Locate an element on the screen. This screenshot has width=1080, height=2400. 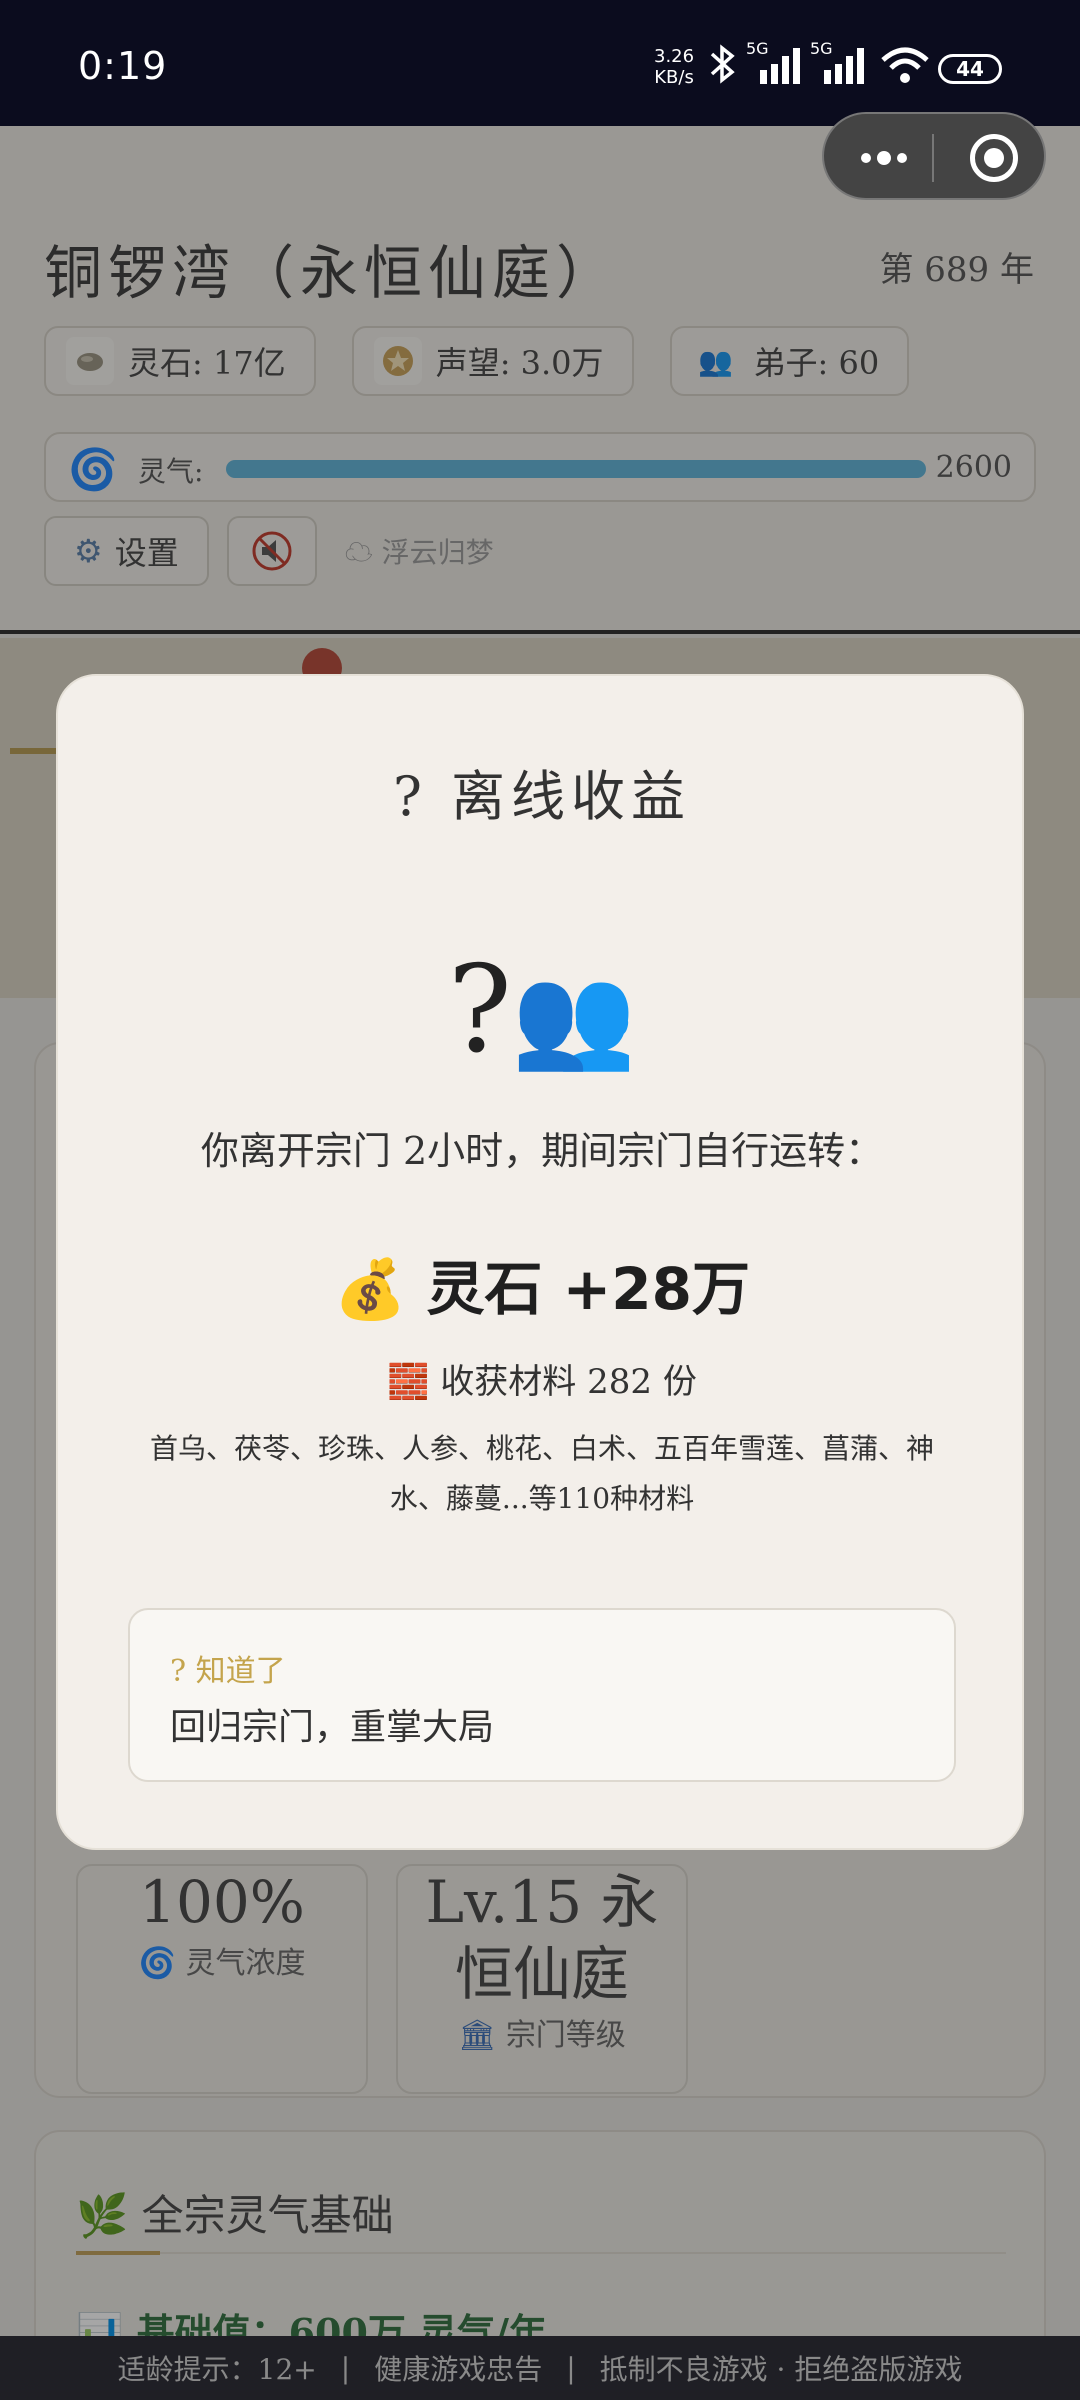
more-menu-icon is located at coordinates (884, 158).